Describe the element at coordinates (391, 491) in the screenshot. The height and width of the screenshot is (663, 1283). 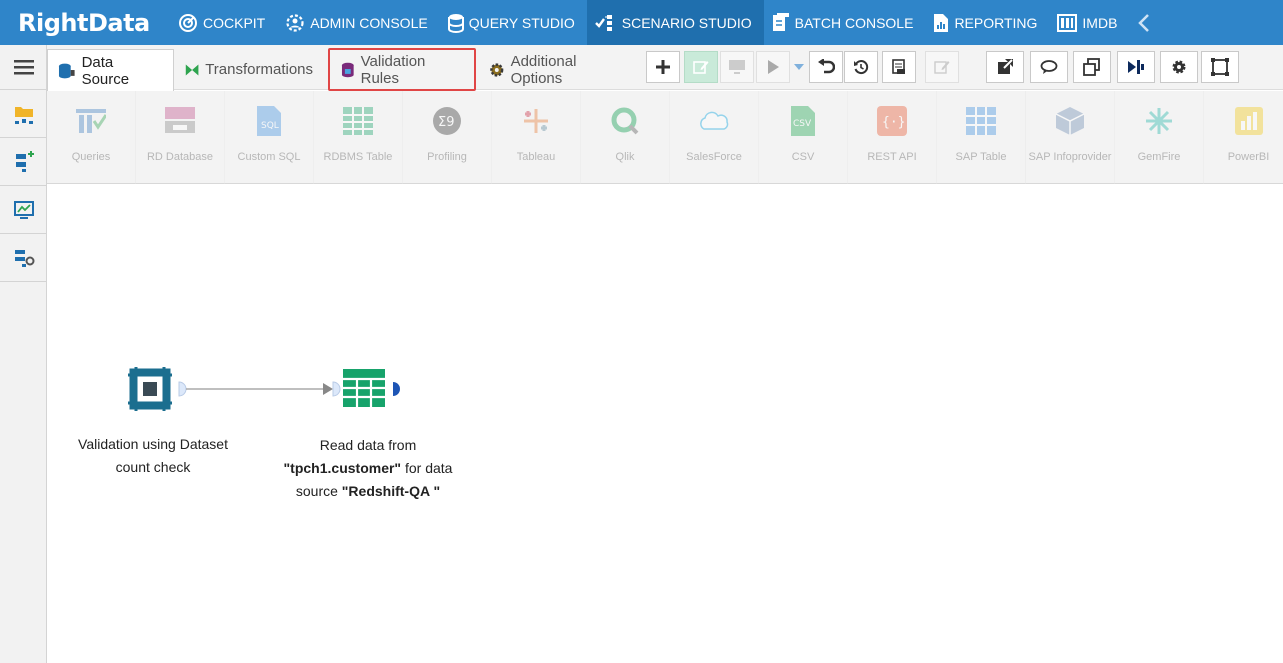
I see `read-node-source: "Redshift-QA "` at that location.